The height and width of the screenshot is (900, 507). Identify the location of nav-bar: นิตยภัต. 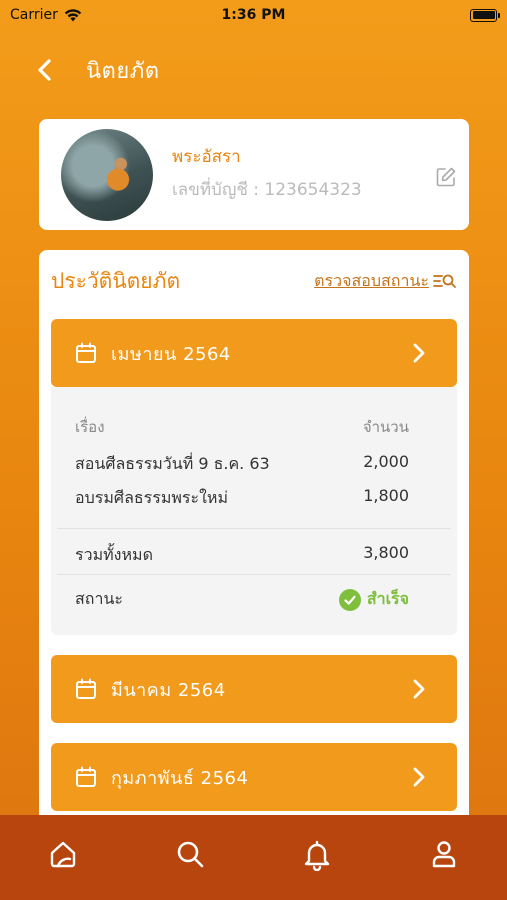
(253, 70).